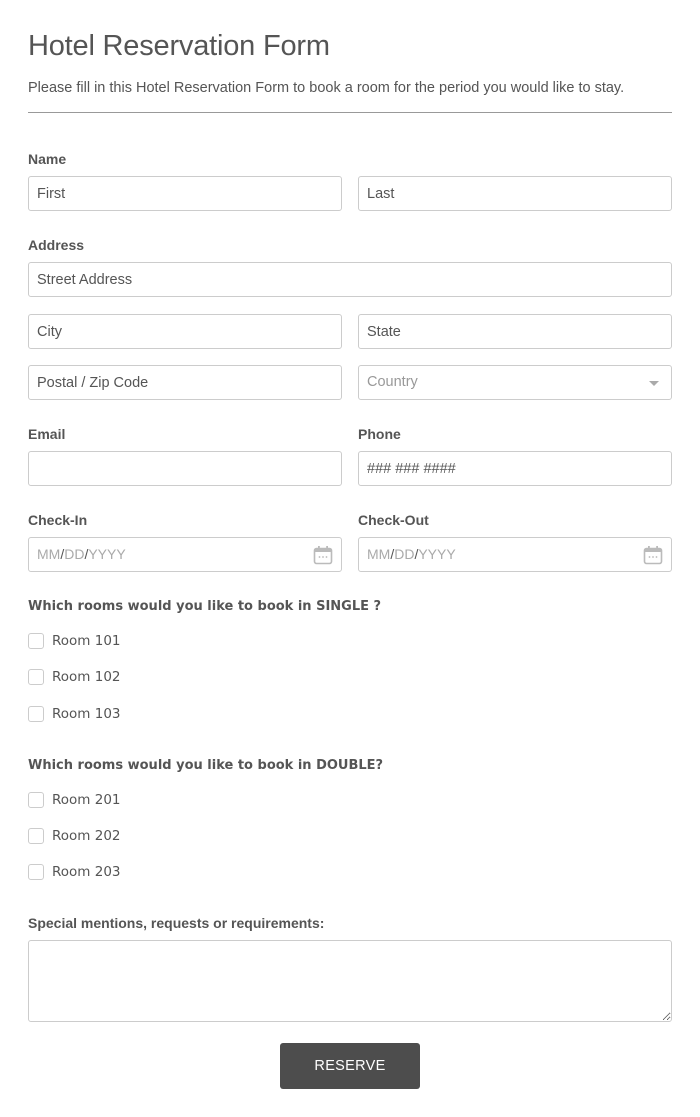 The height and width of the screenshot is (1117, 700). What do you see at coordinates (393, 520) in the screenshot?
I see `checkout-label: Check-Out` at bounding box center [393, 520].